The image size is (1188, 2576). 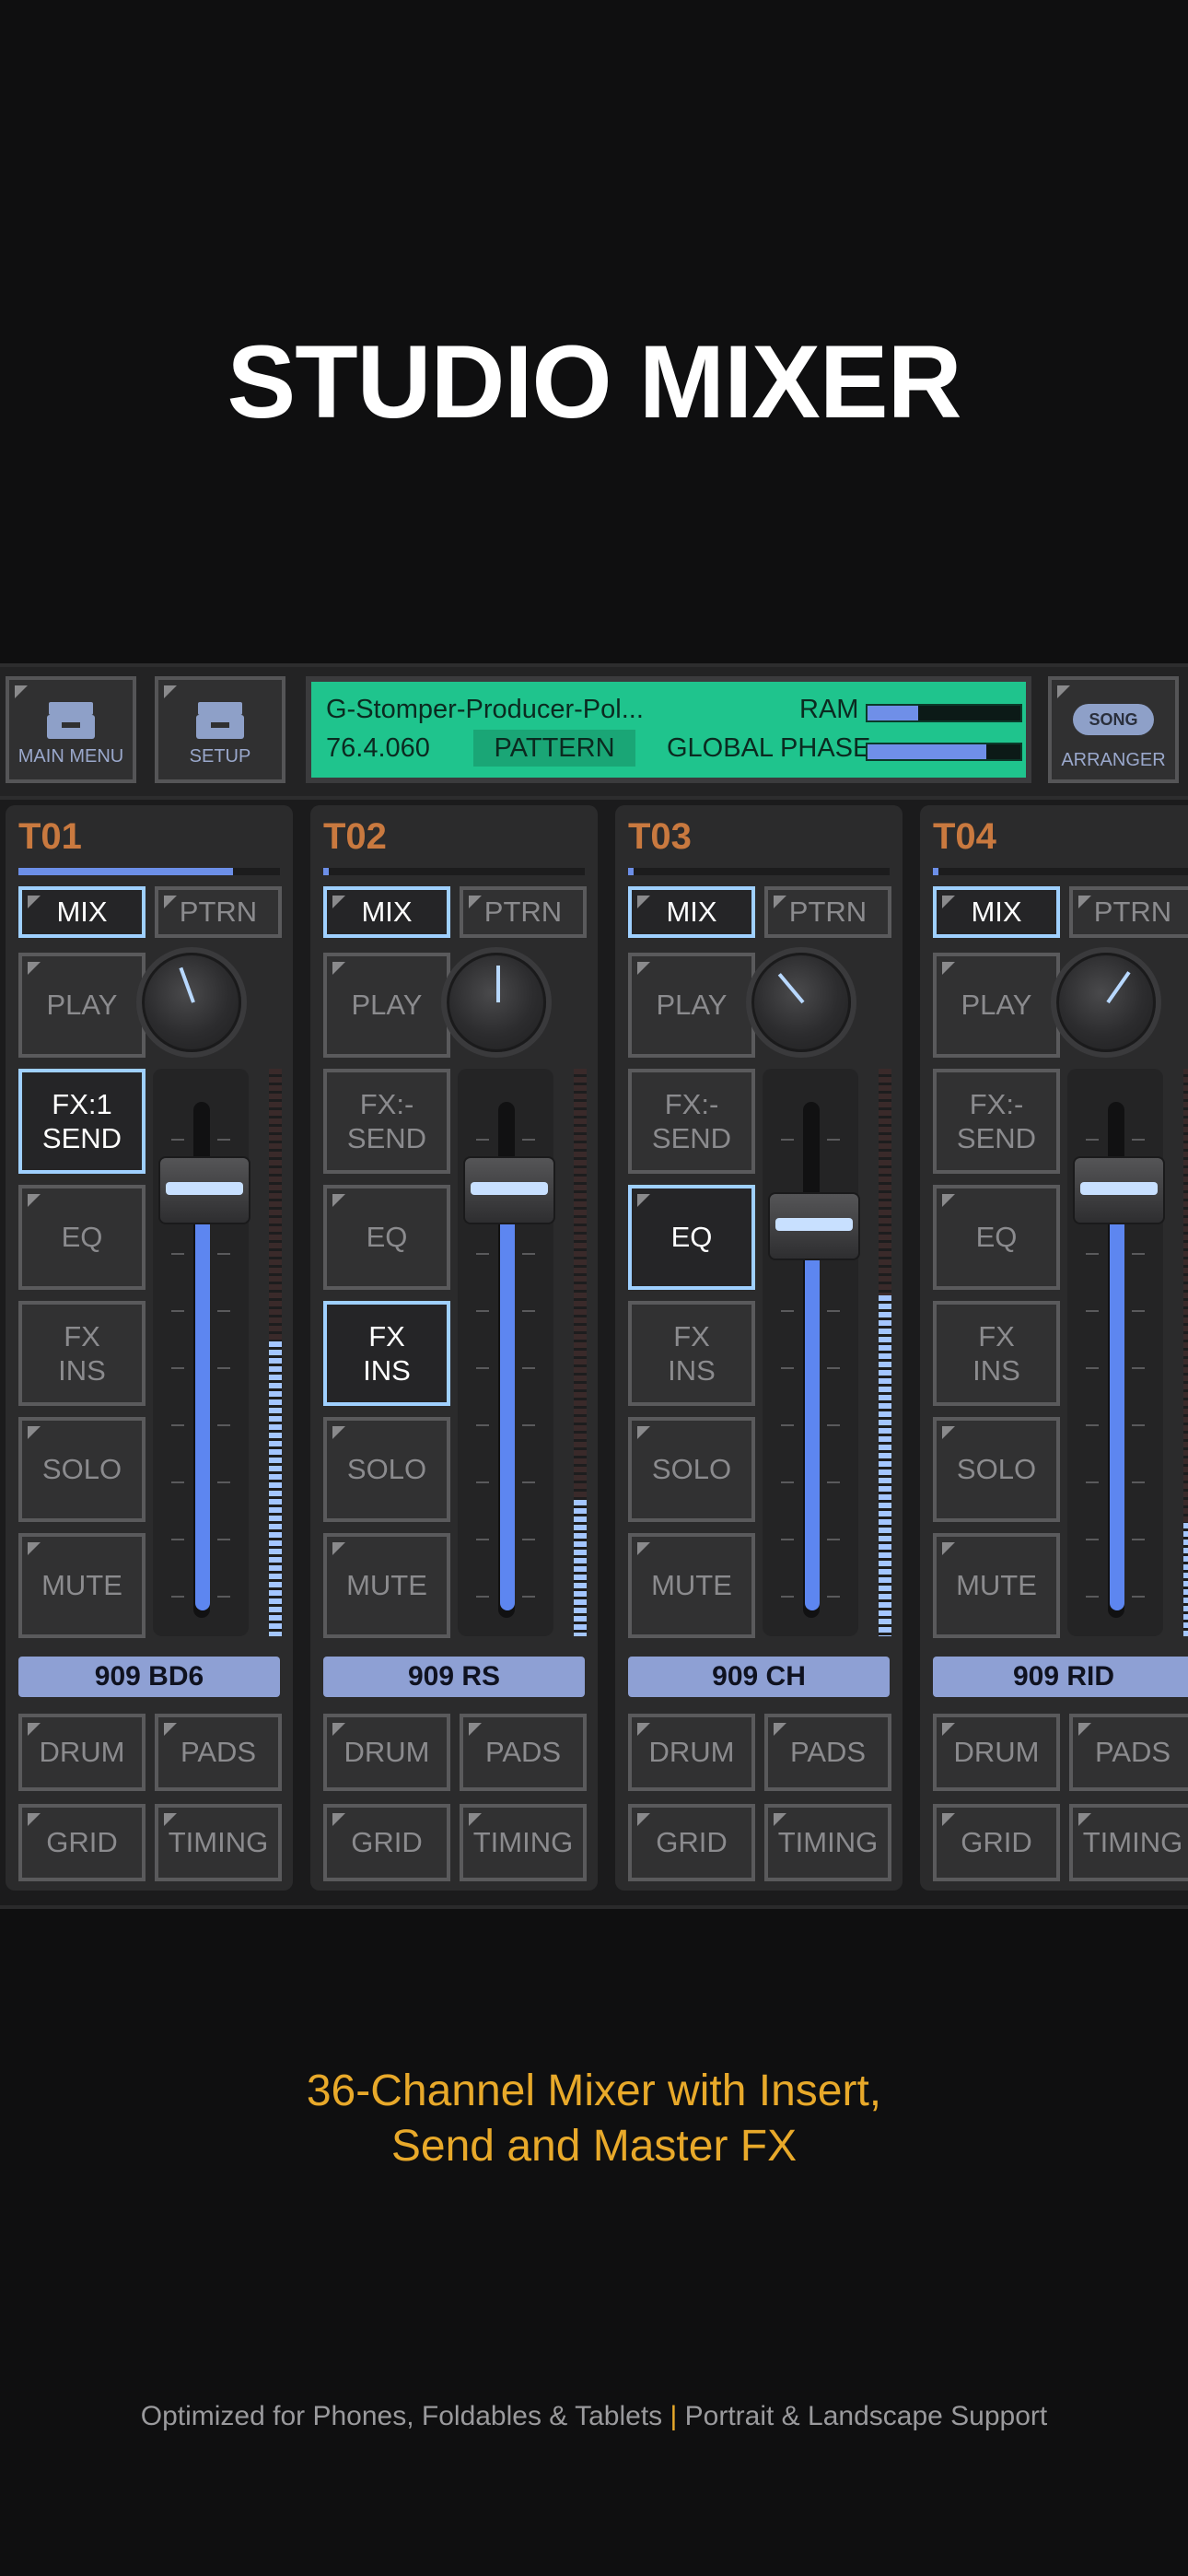 What do you see at coordinates (1060, 1677) in the screenshot?
I see `instrument-name: 909 RID` at bounding box center [1060, 1677].